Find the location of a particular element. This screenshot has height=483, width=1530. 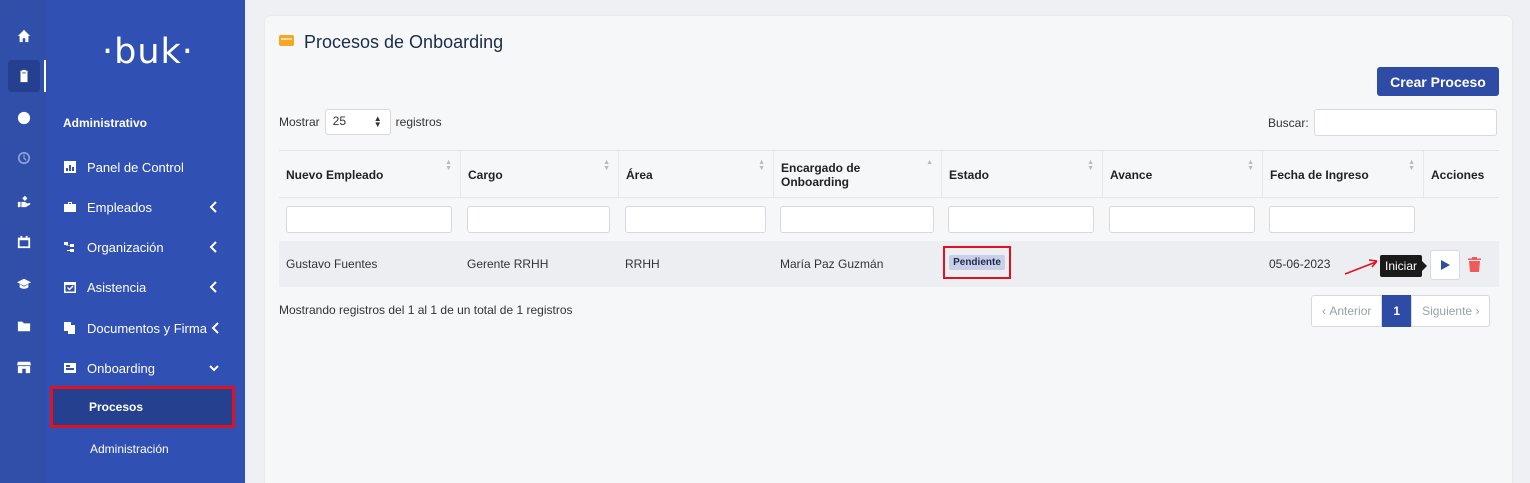

hand-icon is located at coordinates (24, 201).